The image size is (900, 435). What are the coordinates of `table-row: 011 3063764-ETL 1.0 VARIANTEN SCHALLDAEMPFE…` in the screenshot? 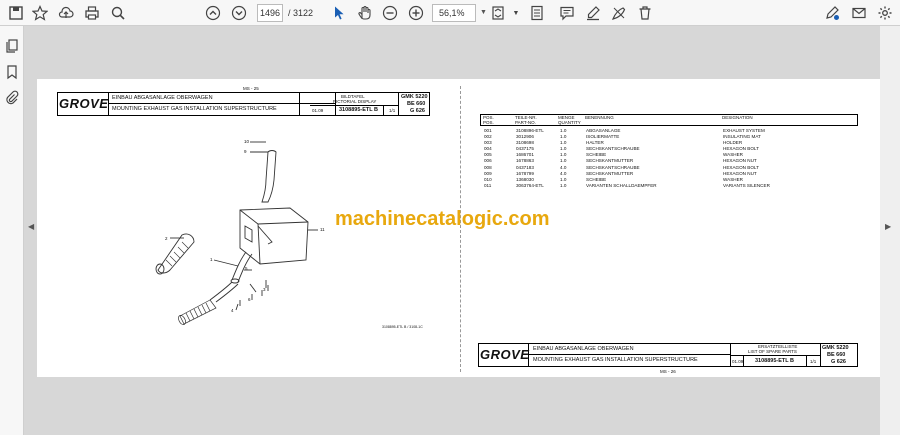 It's located at (627, 185).